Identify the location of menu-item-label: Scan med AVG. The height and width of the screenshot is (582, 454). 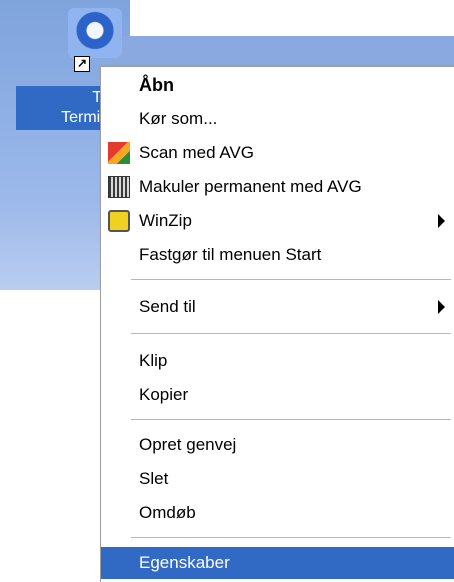
(196, 152).